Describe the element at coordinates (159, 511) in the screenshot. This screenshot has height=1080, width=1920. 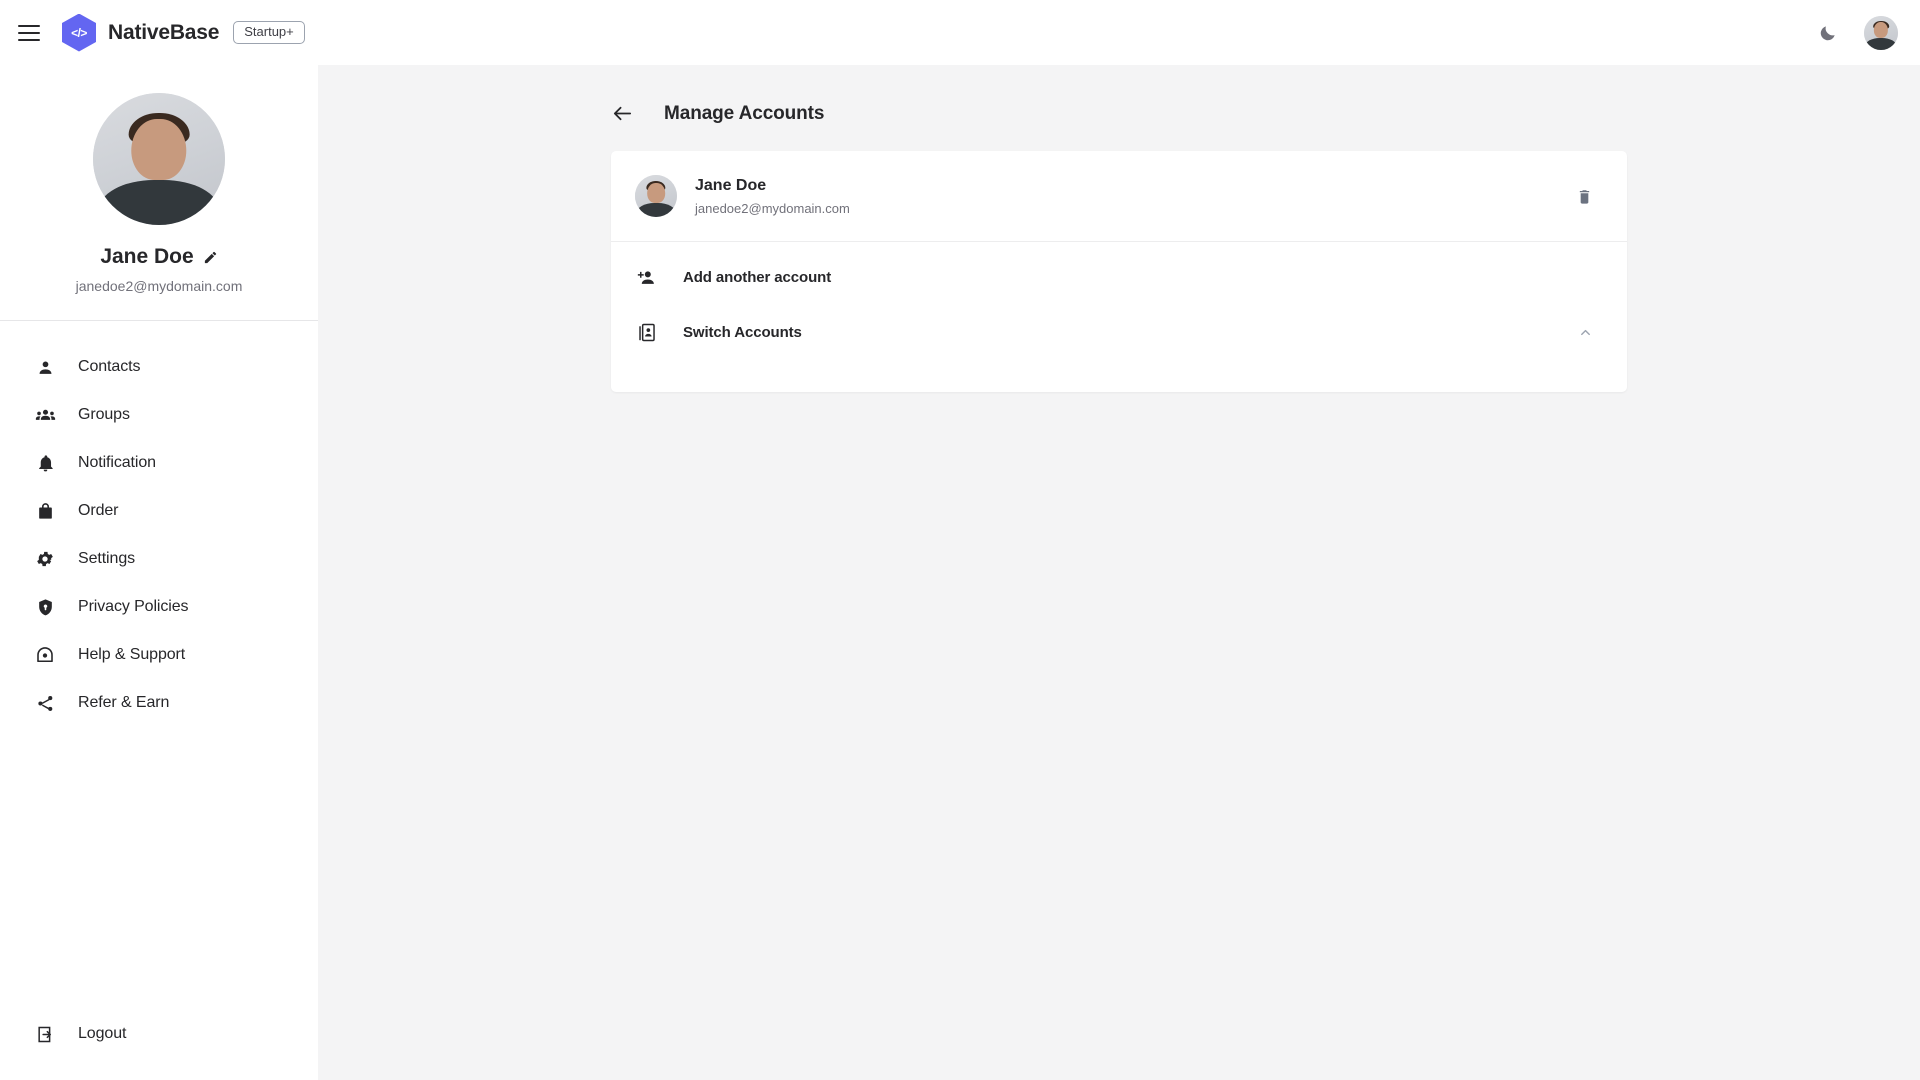
I see `sidebar-item-order: Order` at that location.